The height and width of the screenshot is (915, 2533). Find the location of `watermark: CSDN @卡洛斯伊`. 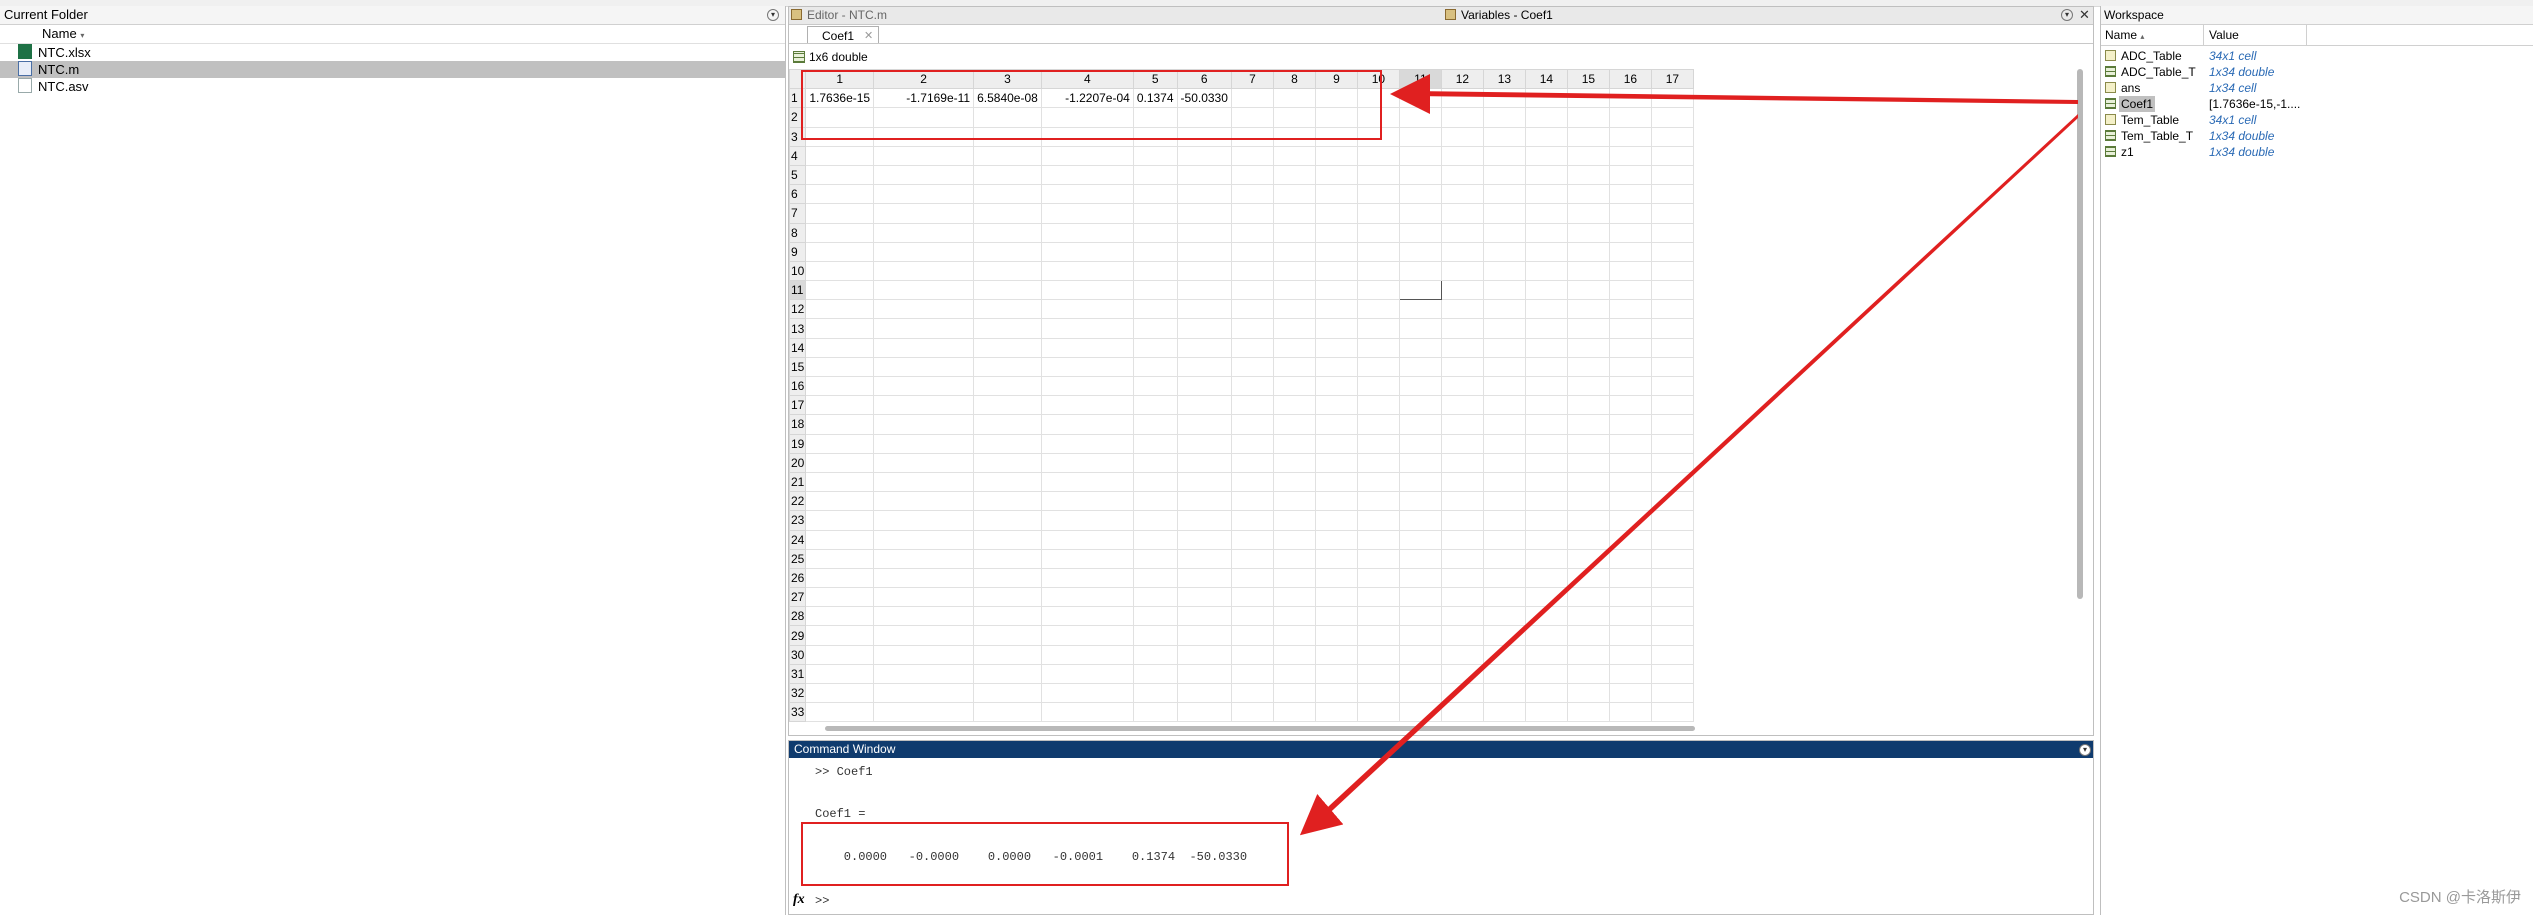

watermark: CSDN @卡洛斯伊 is located at coordinates (2460, 897).